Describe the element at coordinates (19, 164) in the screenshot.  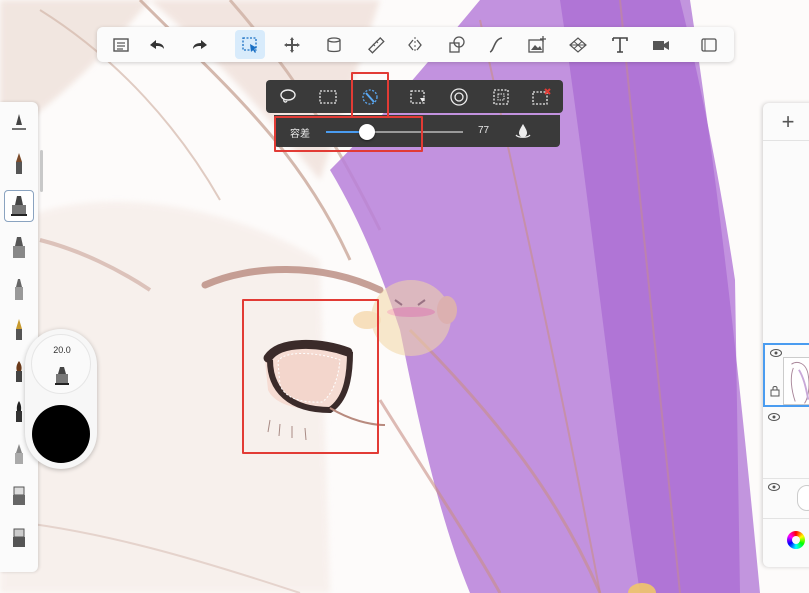
I see `pencil-brush-icon` at that location.